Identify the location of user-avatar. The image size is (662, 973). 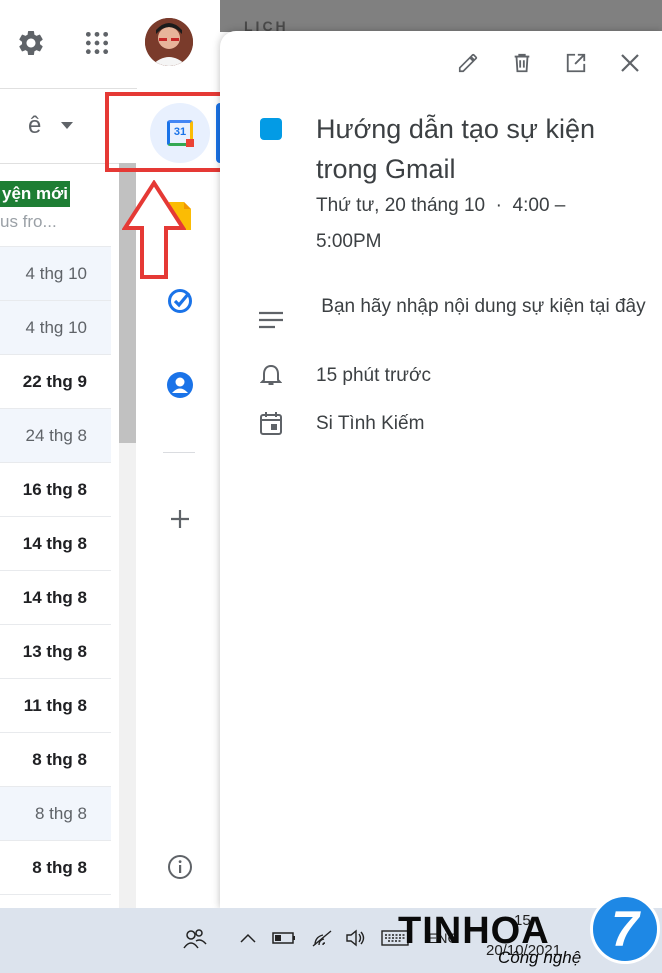
(169, 42).